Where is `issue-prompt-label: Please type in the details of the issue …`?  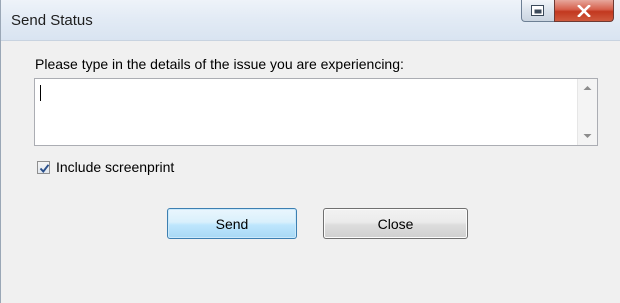
issue-prompt-label: Please type in the details of the issue … is located at coordinates (219, 64).